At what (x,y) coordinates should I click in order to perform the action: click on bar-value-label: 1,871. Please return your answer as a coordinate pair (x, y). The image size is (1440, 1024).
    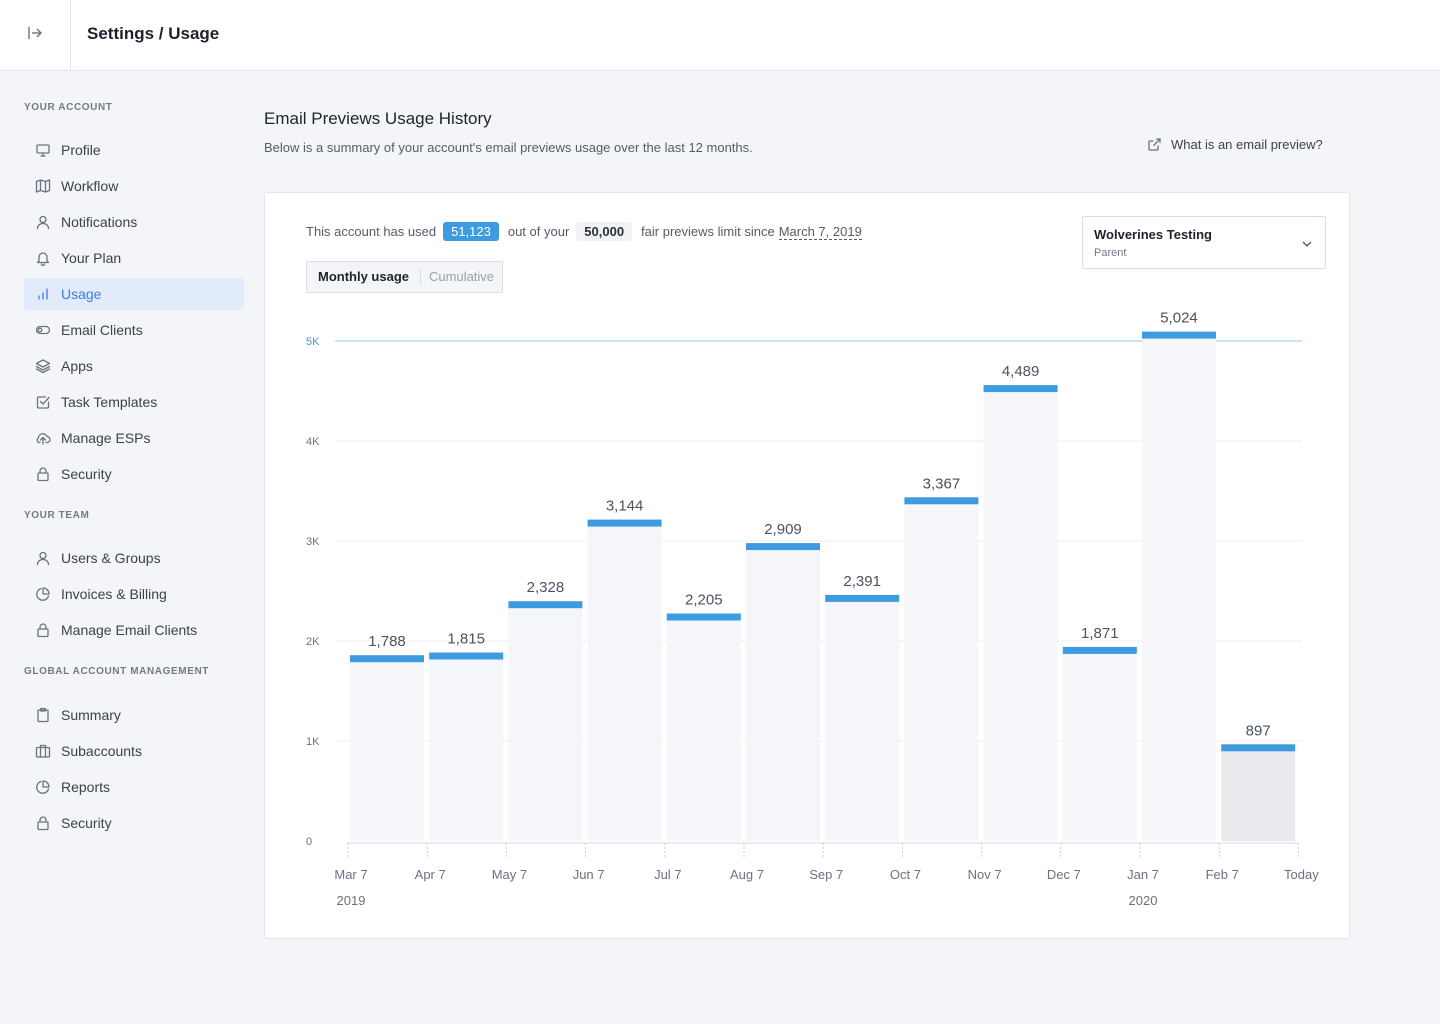
    Looking at the image, I should click on (1100, 633).